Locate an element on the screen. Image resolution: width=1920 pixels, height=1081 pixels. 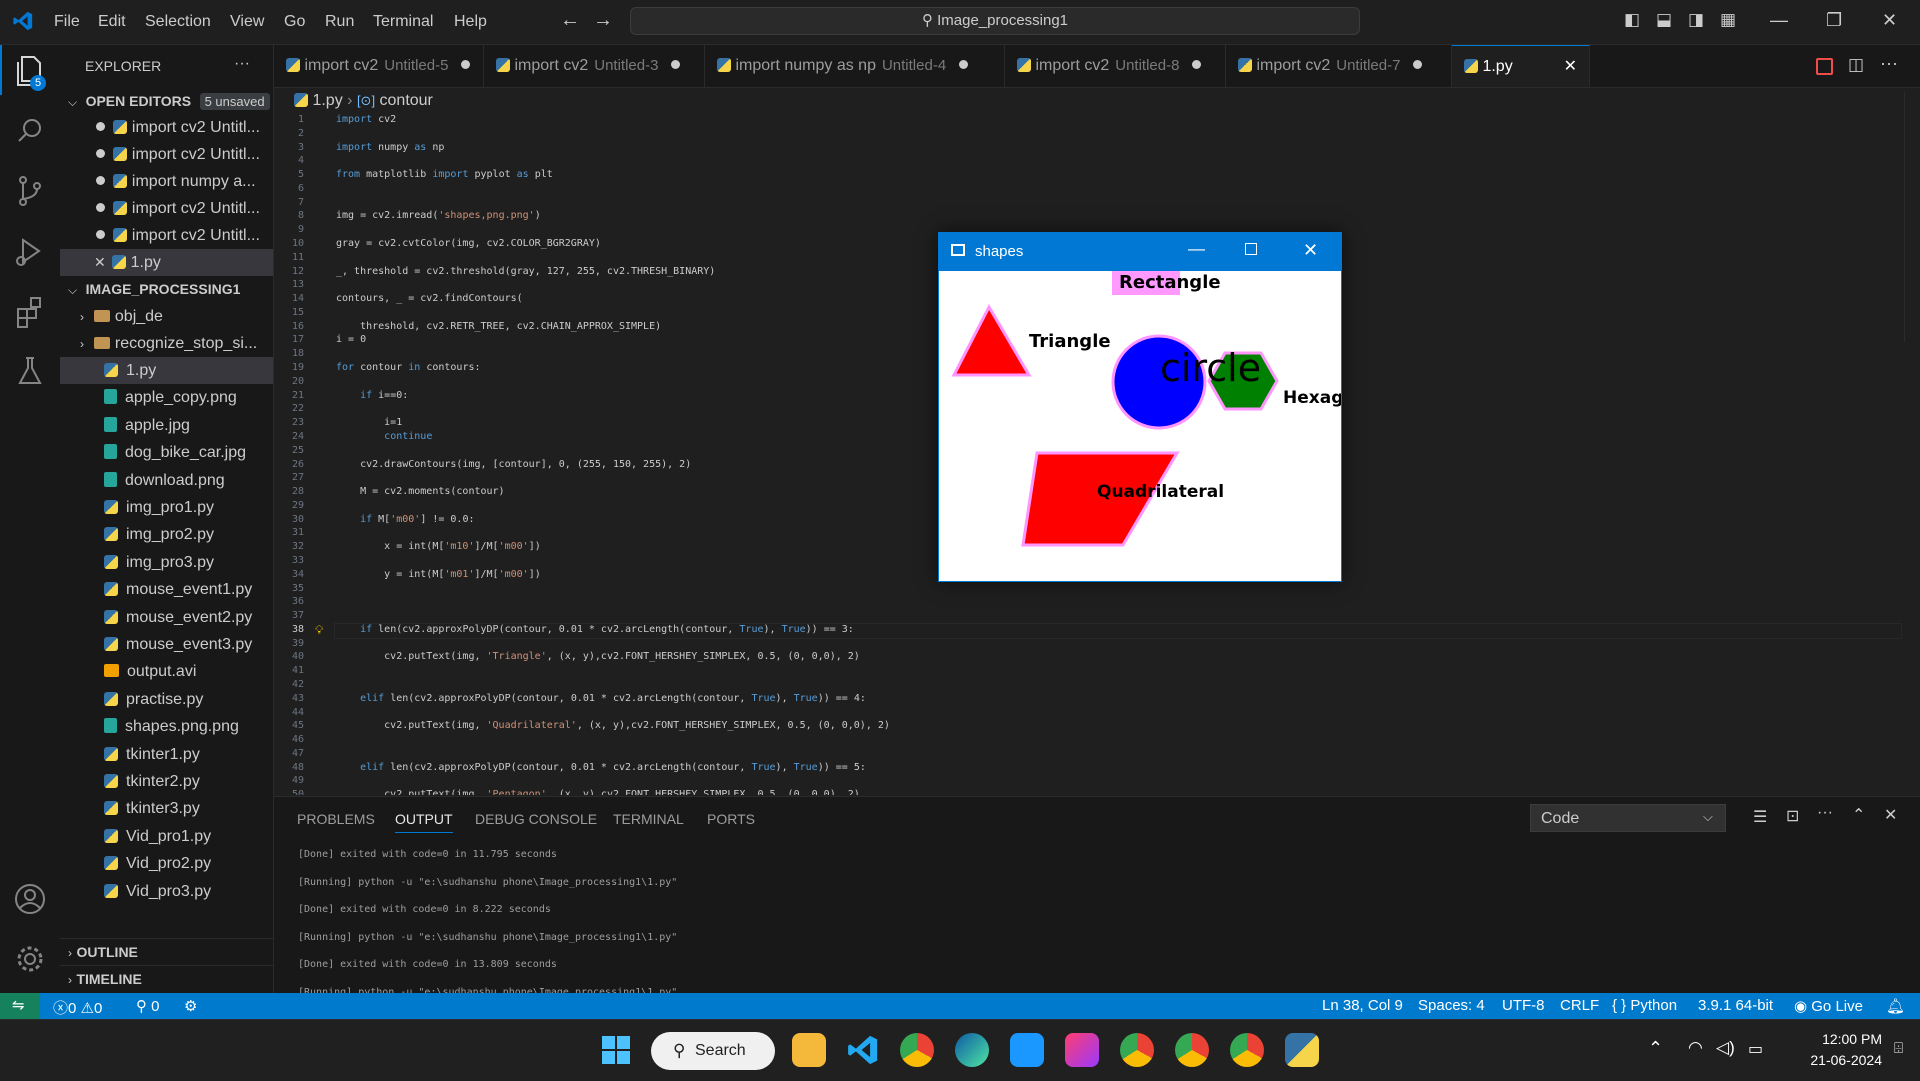
file-item: mouse_event2.py is located at coordinates (166, 617).